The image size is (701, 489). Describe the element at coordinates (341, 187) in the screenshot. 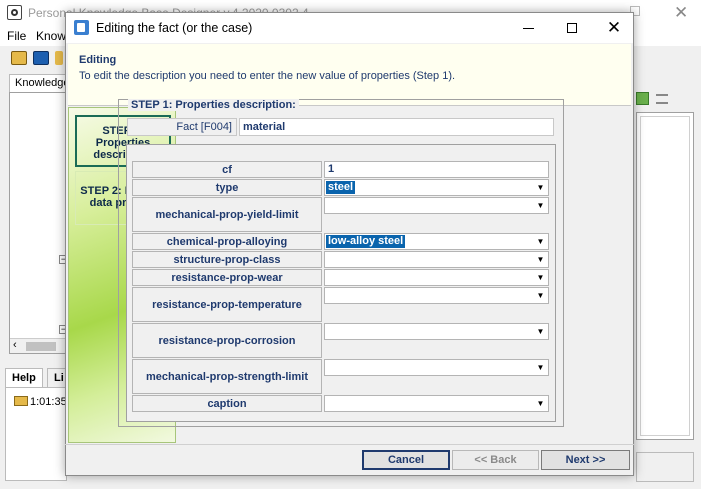

I see `property-value-text: steel` at that location.